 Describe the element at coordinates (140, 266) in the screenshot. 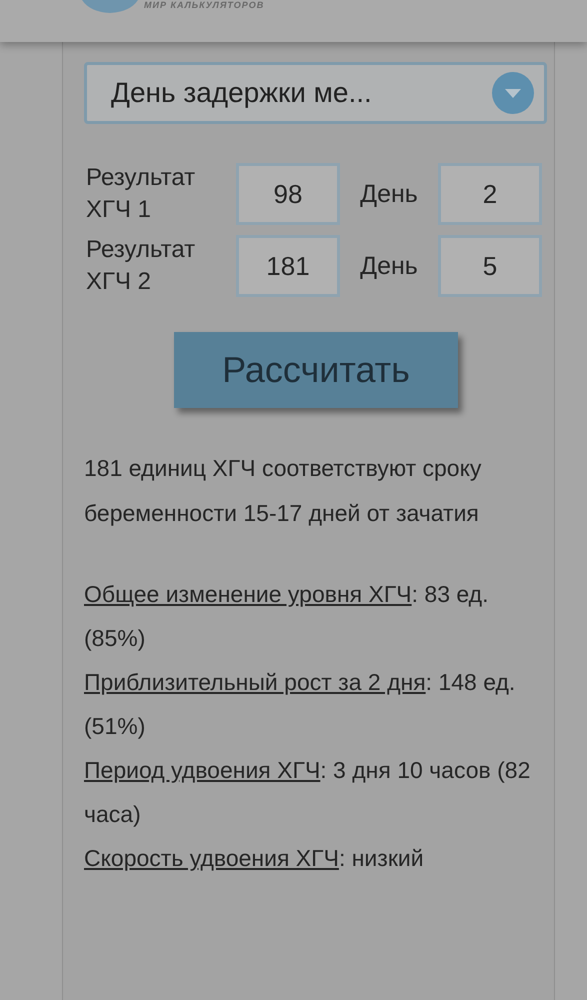

I see `field-label: Результат ХГЧ 2` at that location.